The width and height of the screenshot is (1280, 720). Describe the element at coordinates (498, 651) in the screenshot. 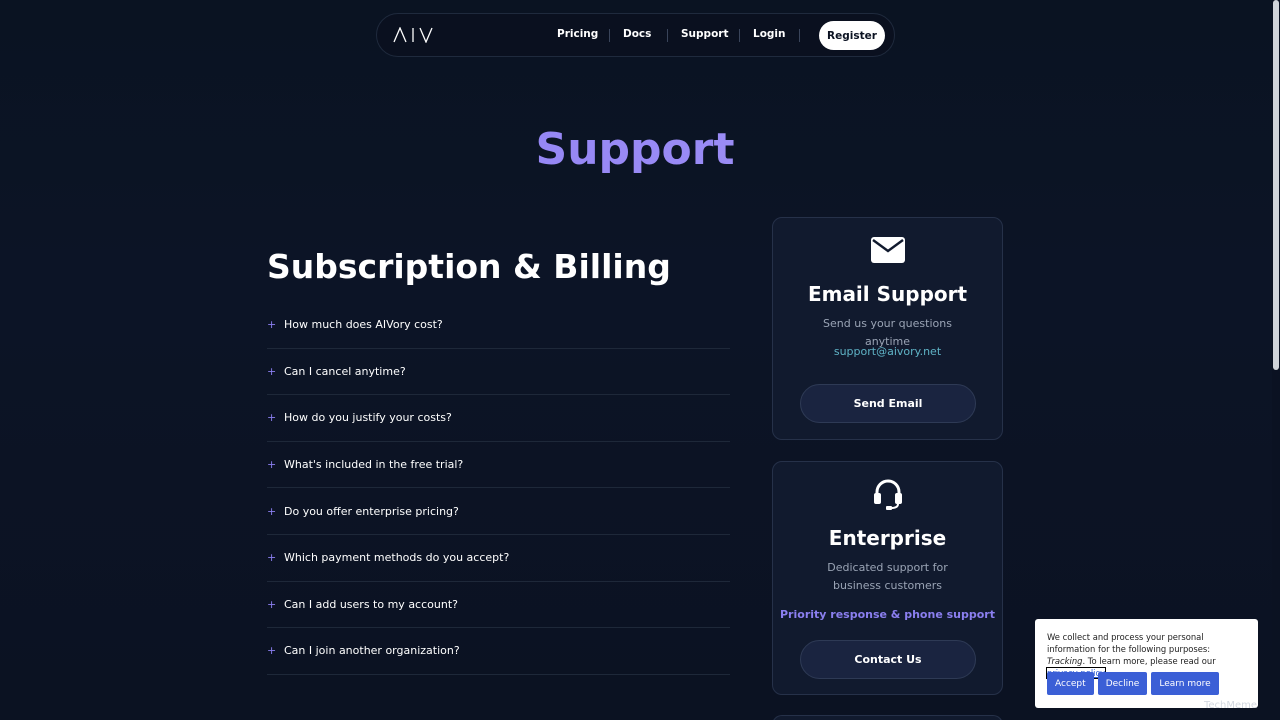

I see `faq-item: + Can I join another organization?` at that location.